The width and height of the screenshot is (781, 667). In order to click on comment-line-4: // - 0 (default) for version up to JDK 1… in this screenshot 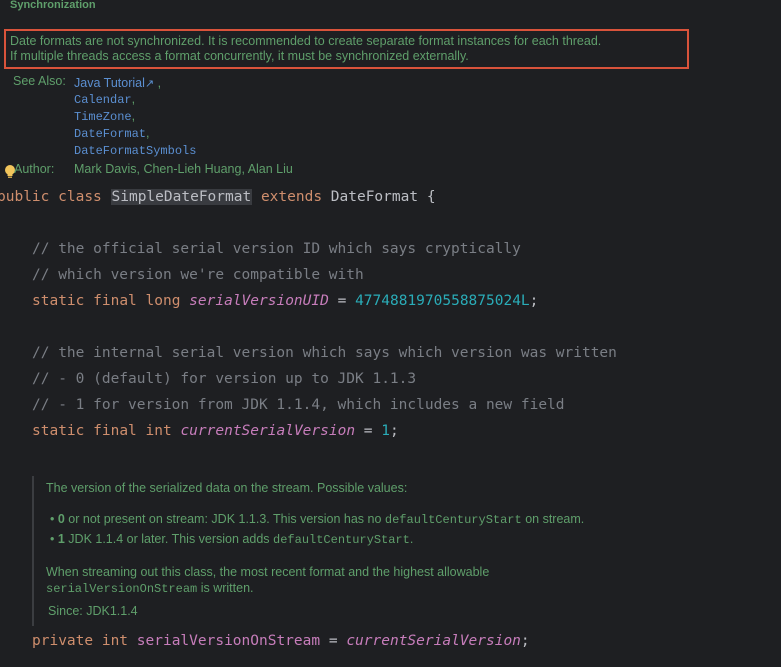, I will do `click(224, 379)`.